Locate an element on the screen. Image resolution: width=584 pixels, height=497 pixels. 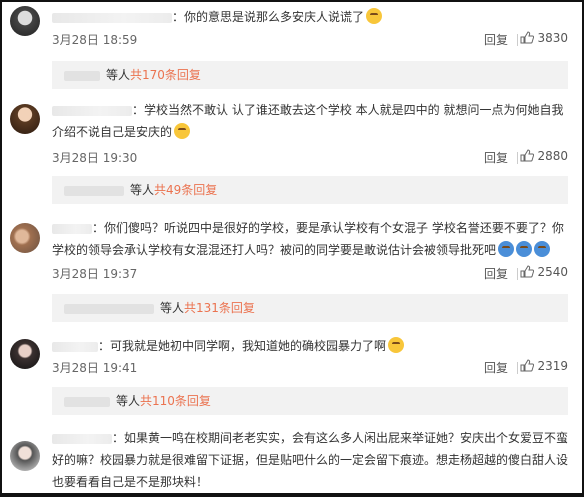
like-button: 2319 is located at coordinates (544, 366).